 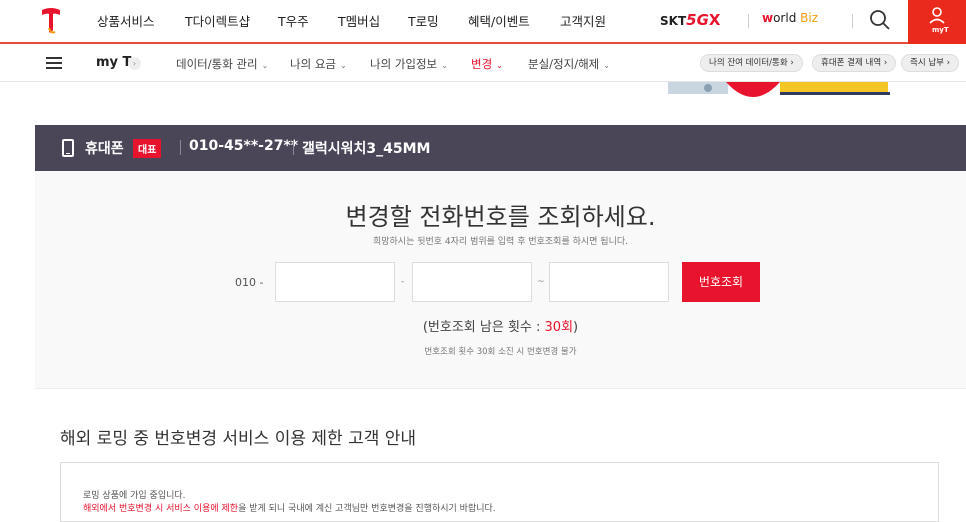 What do you see at coordinates (126, 20) in the screenshot?
I see `nav-products: 상품서비스` at bounding box center [126, 20].